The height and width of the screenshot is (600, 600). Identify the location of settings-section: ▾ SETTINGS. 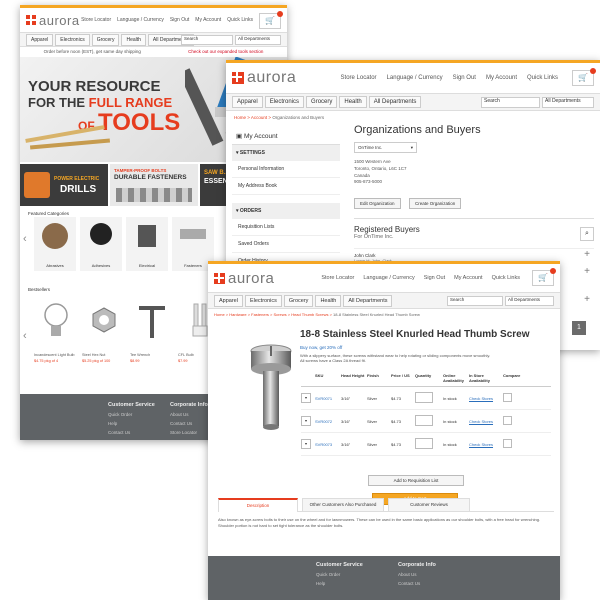
(286, 153).